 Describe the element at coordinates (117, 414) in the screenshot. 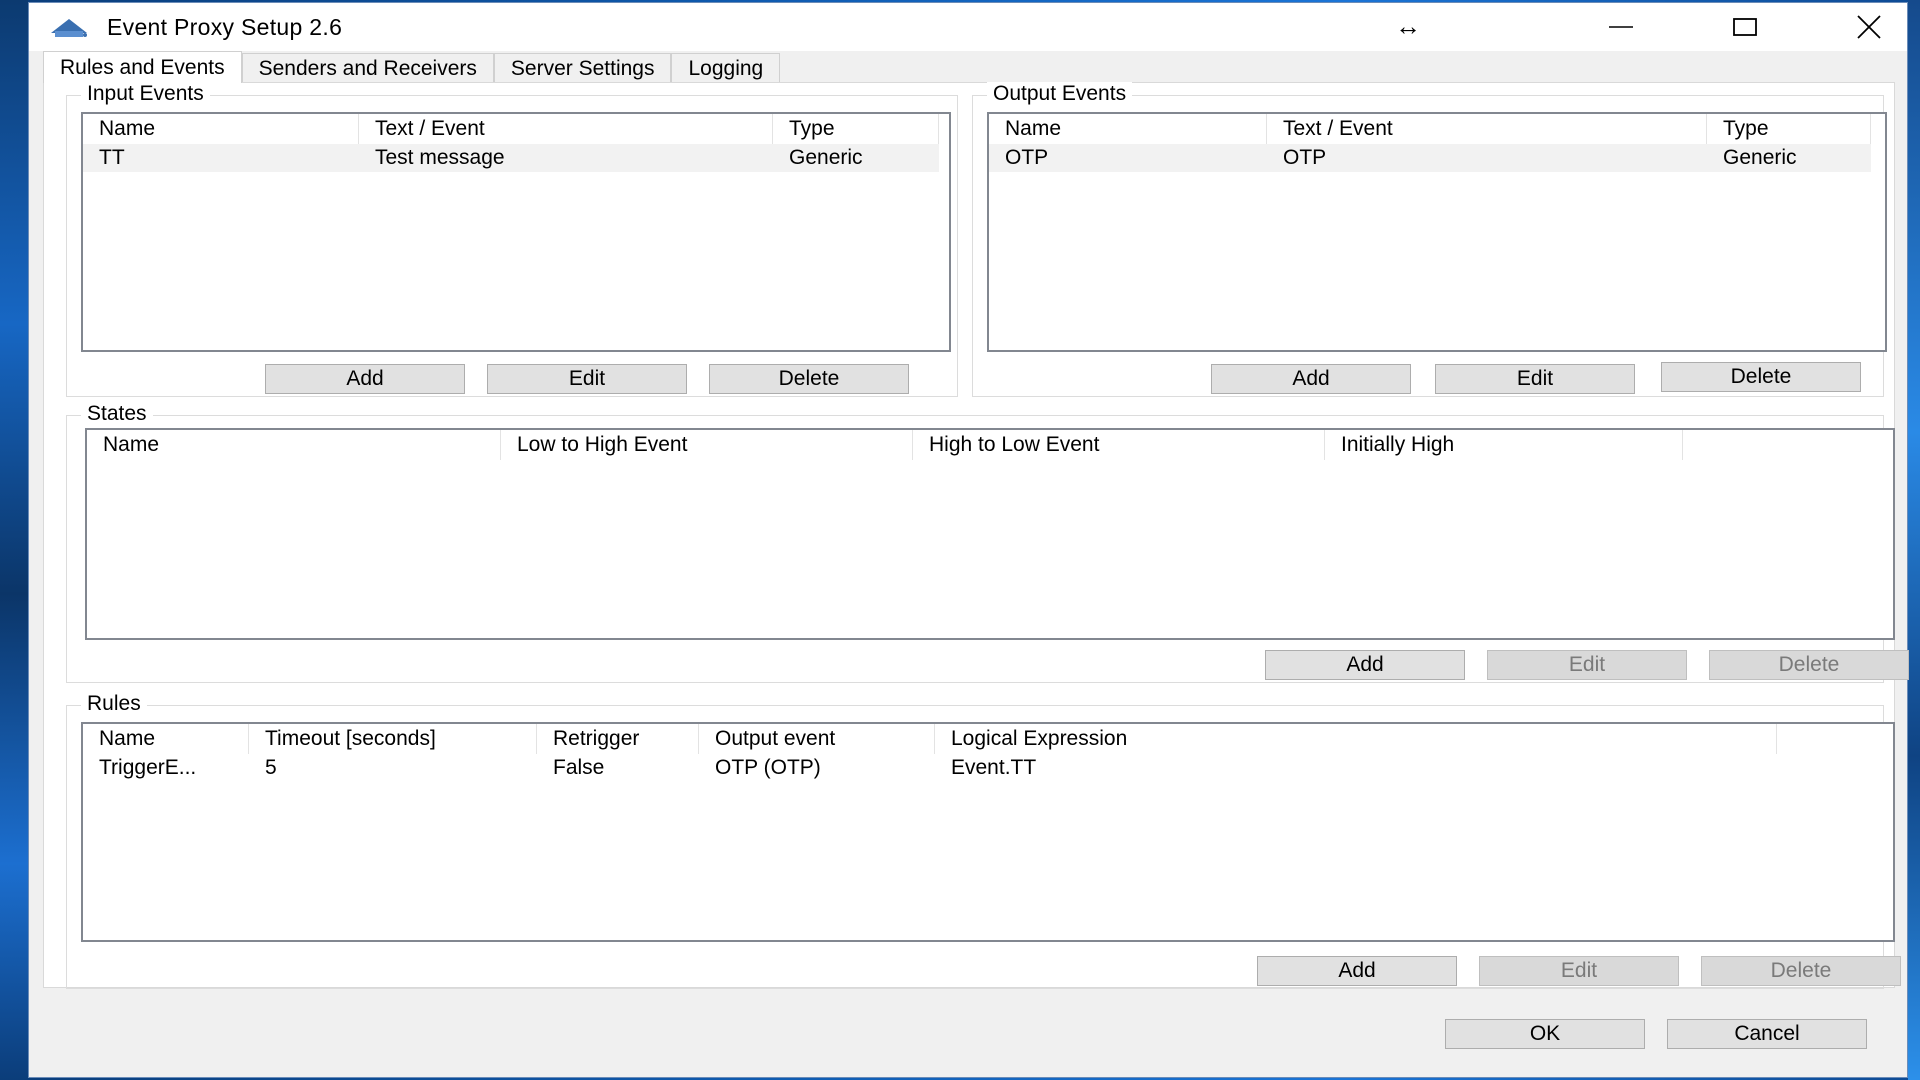

I see `states-title: States` at that location.